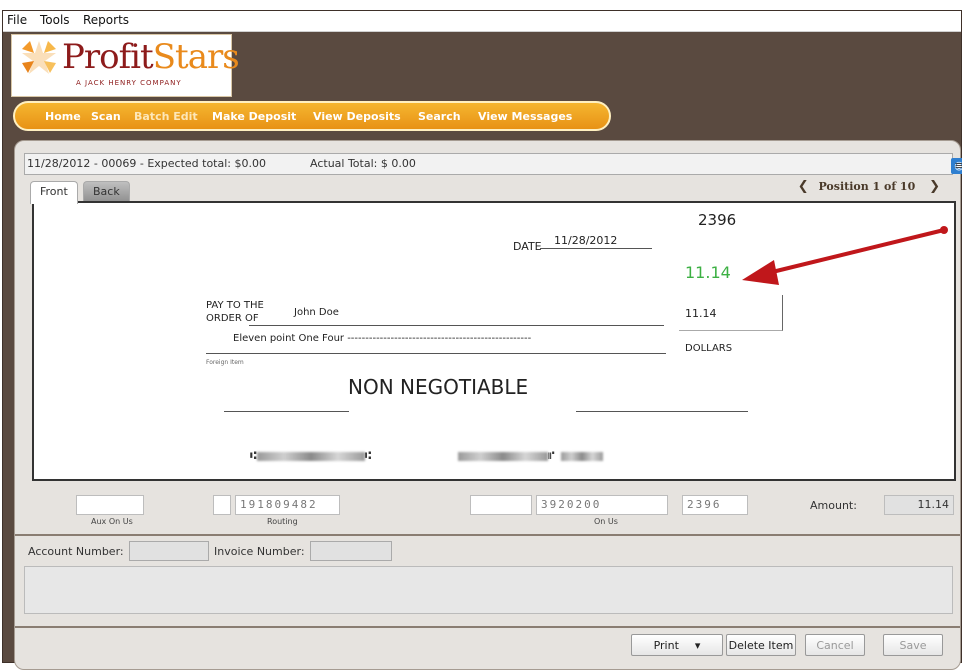 The height and width of the screenshot is (670, 962). I want to click on account-number-label: Account Number:, so click(76, 551).